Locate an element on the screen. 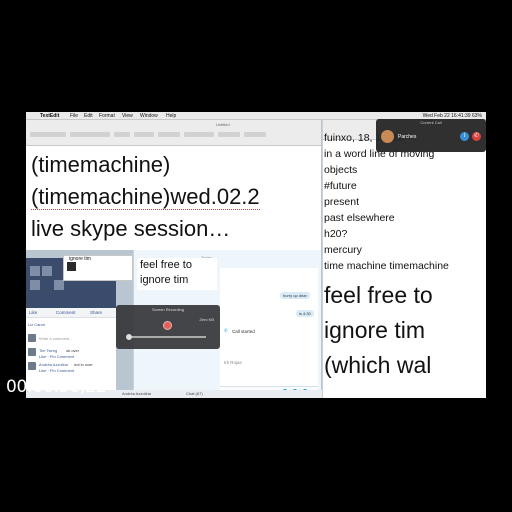  notes-line-4: #future is located at coordinates (340, 186).